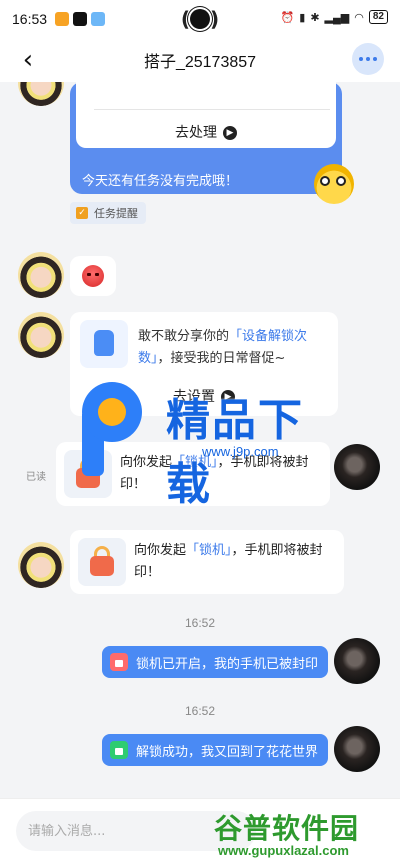 The image size is (400, 866). What do you see at coordinates (359, 17) in the screenshot?
I see `wifi-icon: ◠` at bounding box center [359, 17].